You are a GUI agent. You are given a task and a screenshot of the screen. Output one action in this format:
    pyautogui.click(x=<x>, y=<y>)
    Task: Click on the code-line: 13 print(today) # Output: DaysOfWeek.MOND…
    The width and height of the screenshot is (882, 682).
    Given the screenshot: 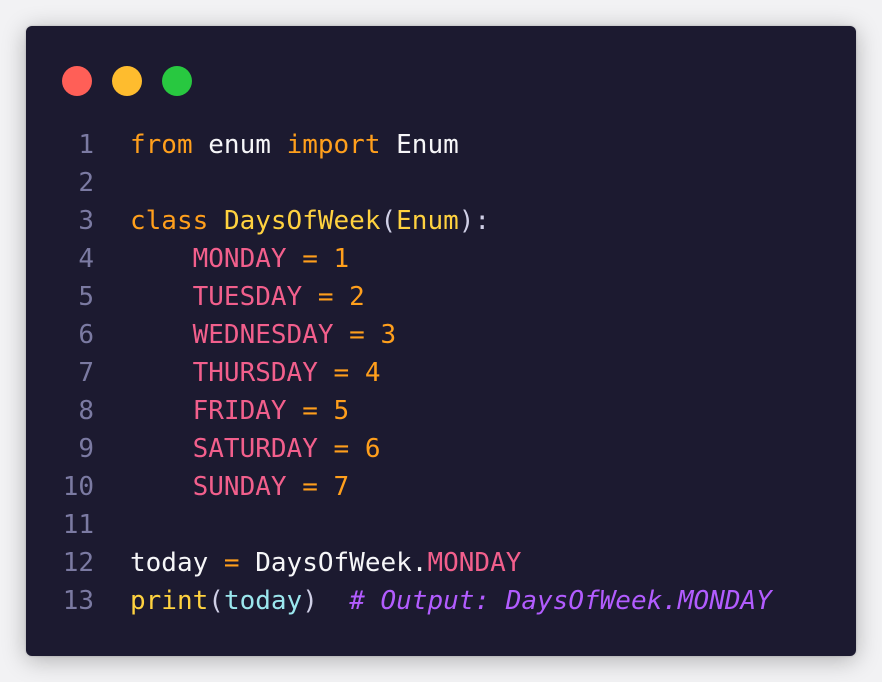 What is the action you would take?
    pyautogui.click(x=441, y=601)
    